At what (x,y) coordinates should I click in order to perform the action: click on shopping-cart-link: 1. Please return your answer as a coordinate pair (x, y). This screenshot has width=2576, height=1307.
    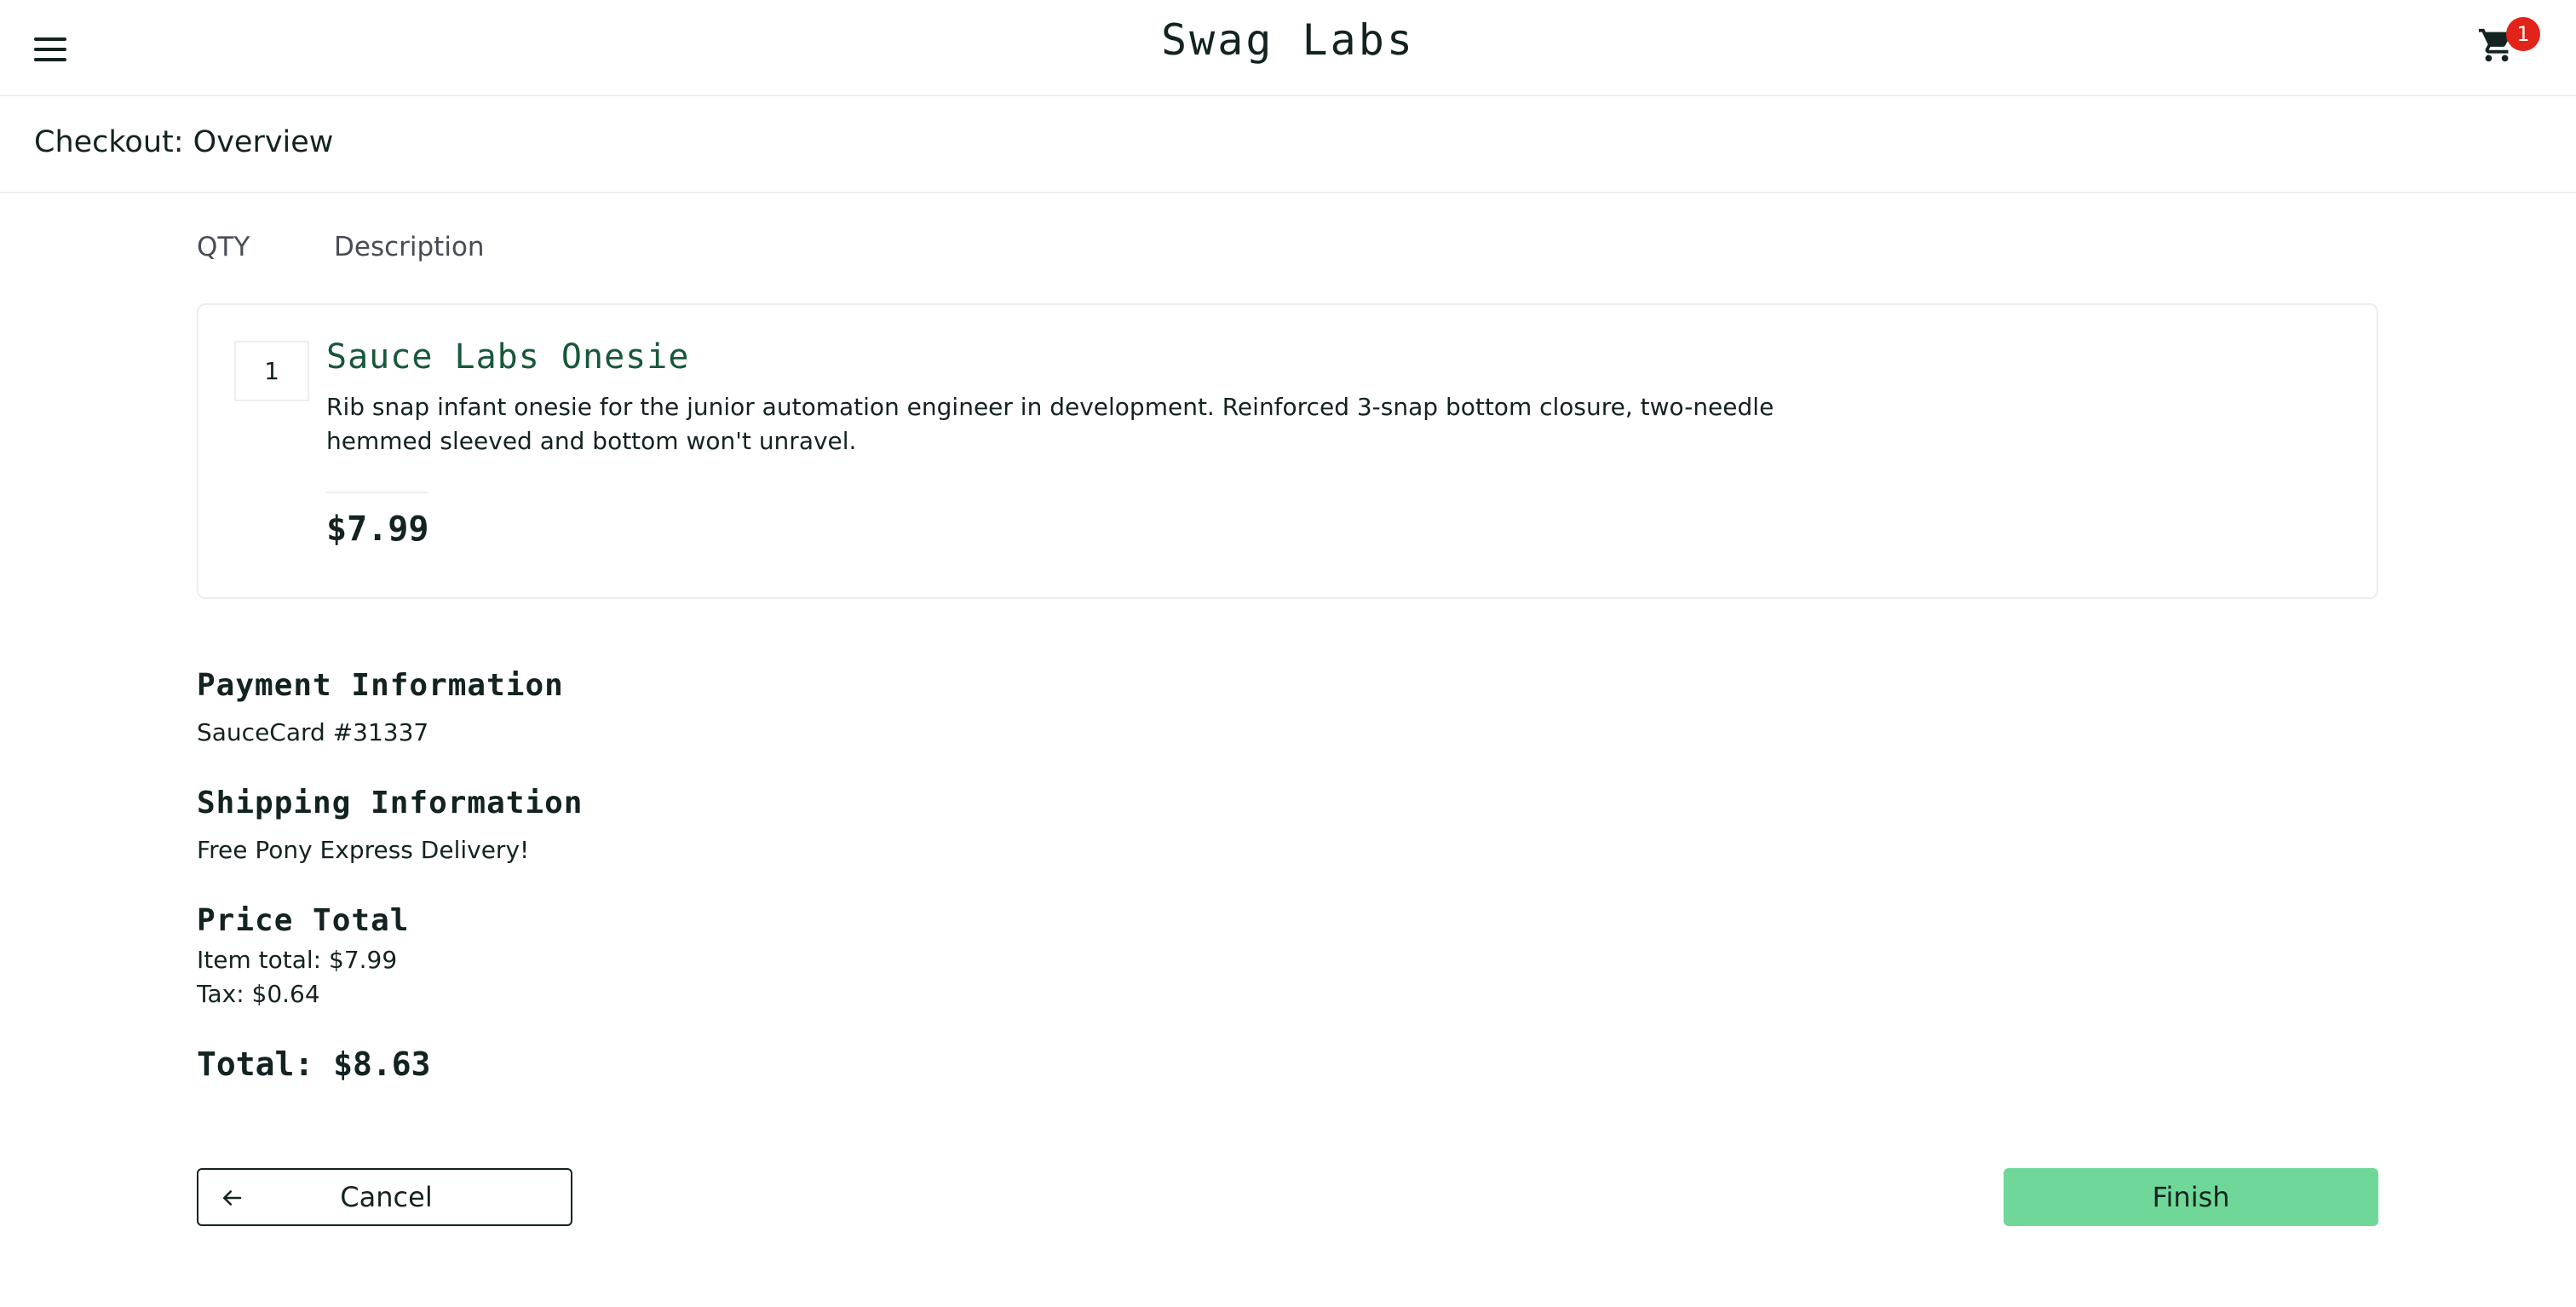
    Looking at the image, I should click on (2508, 43).